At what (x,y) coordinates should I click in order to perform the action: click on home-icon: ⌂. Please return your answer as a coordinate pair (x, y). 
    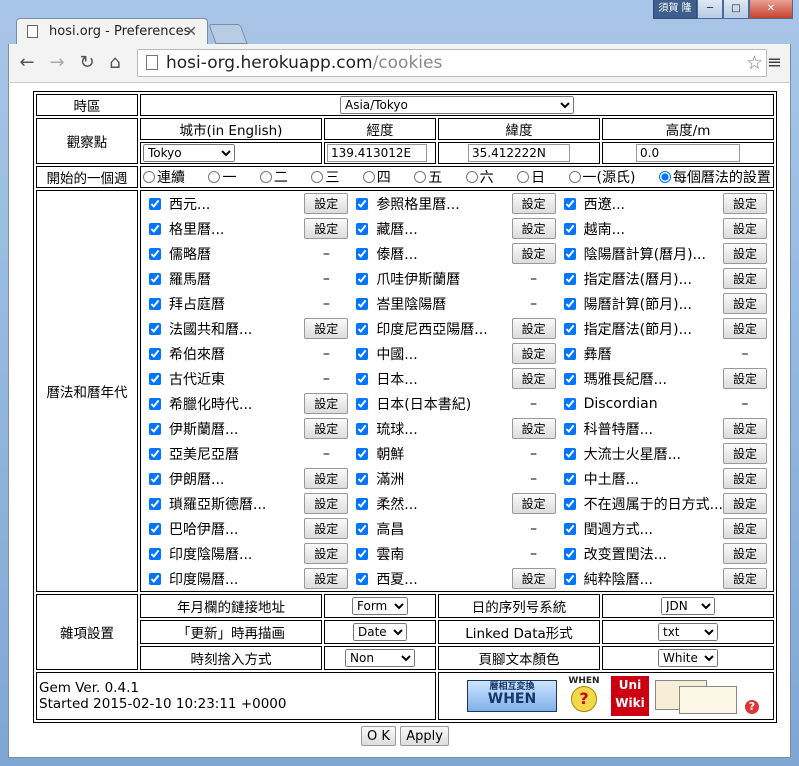
    Looking at the image, I should click on (115, 62).